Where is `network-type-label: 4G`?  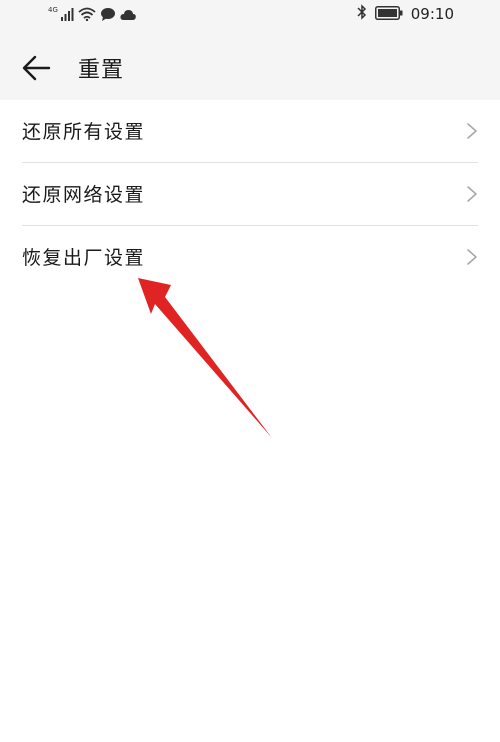
network-type-label: 4G is located at coordinates (53, 10).